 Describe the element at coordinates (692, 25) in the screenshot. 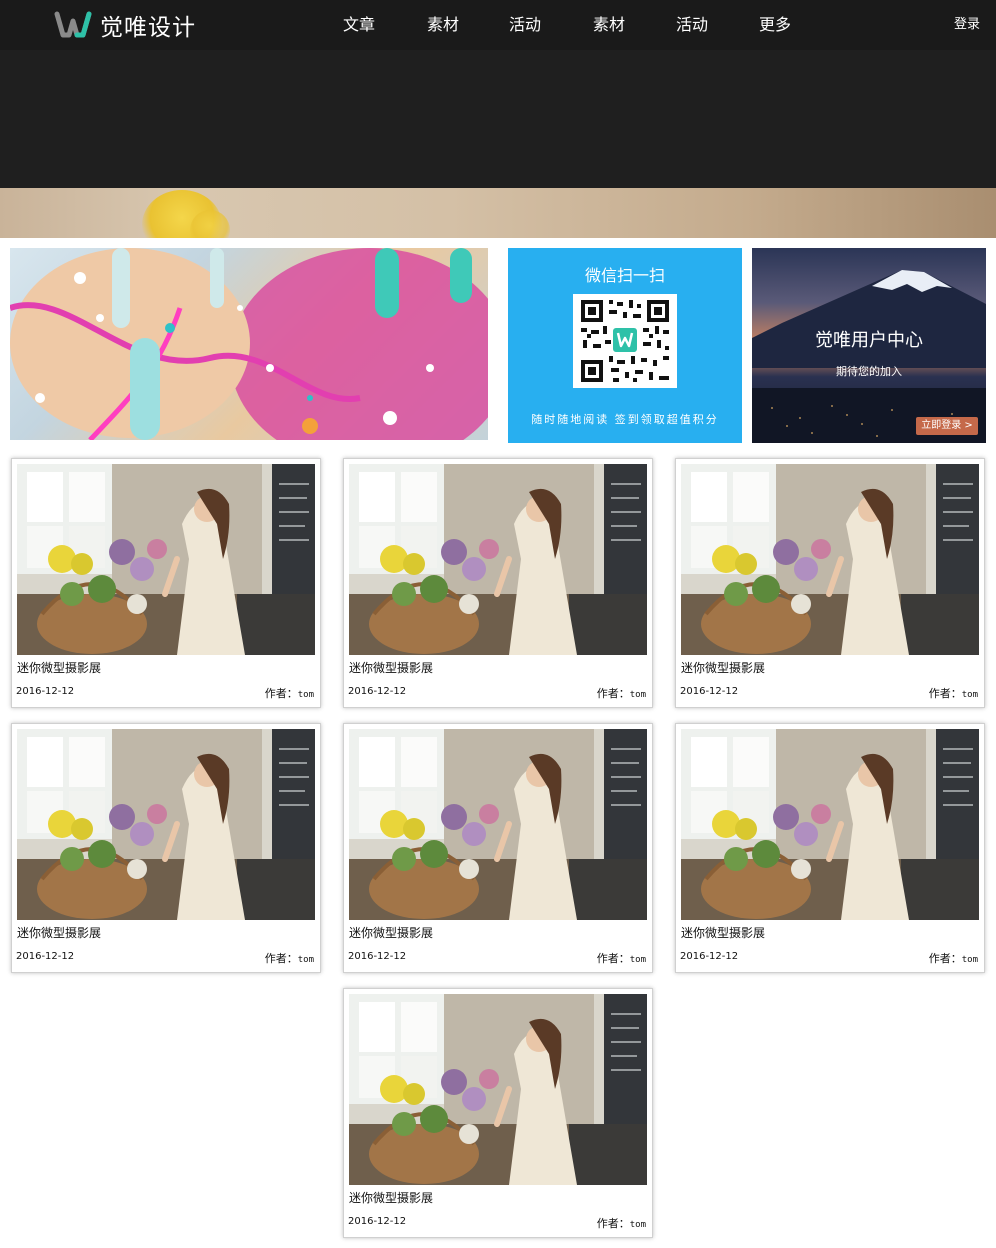

I see `nav-item-events-2: 活动` at that location.